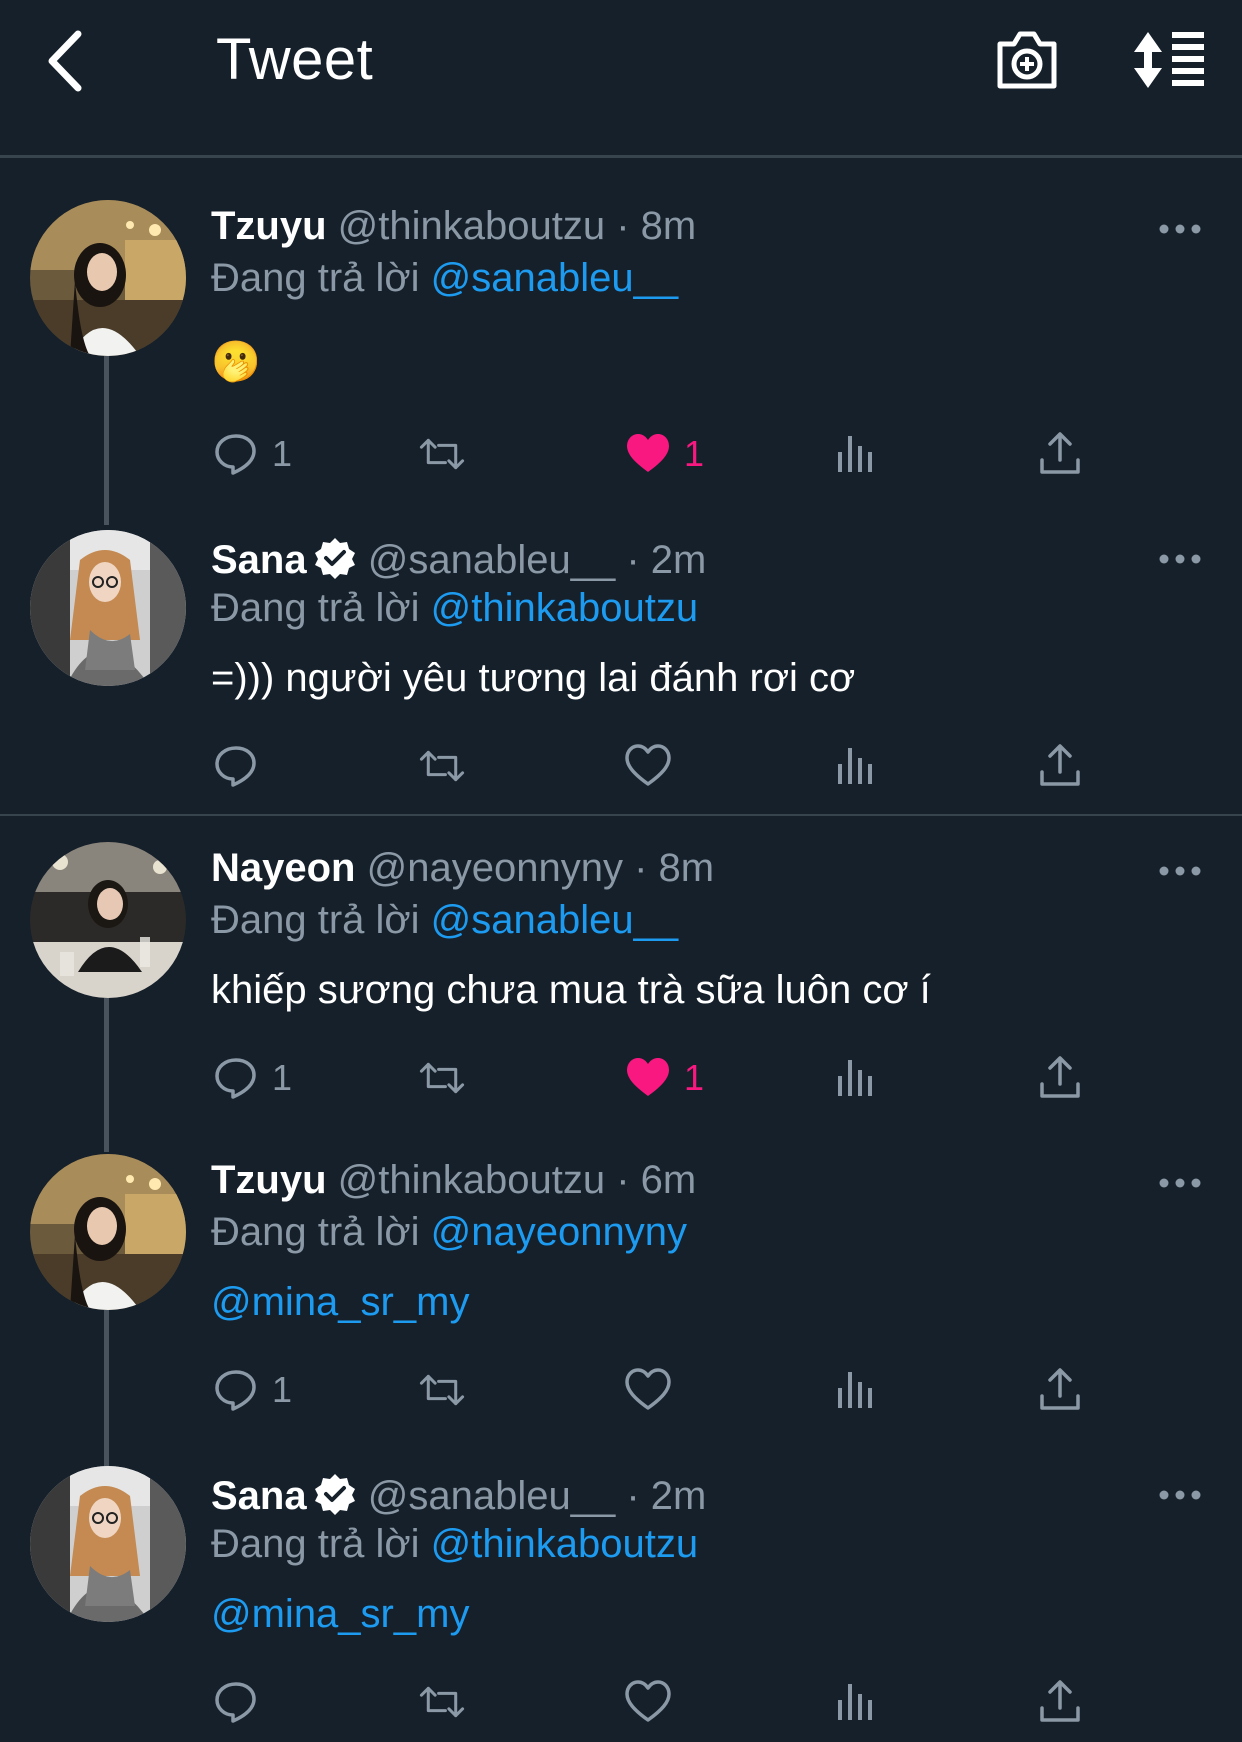 This screenshot has height=1742, width=1242. I want to click on tweet-header: Nayeon @nayeonnyny · 8m, so click(462, 868).